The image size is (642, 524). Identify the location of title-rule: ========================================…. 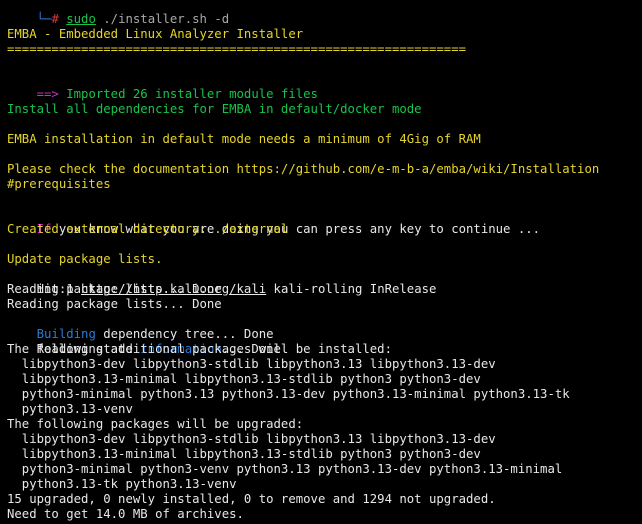
(237, 49).